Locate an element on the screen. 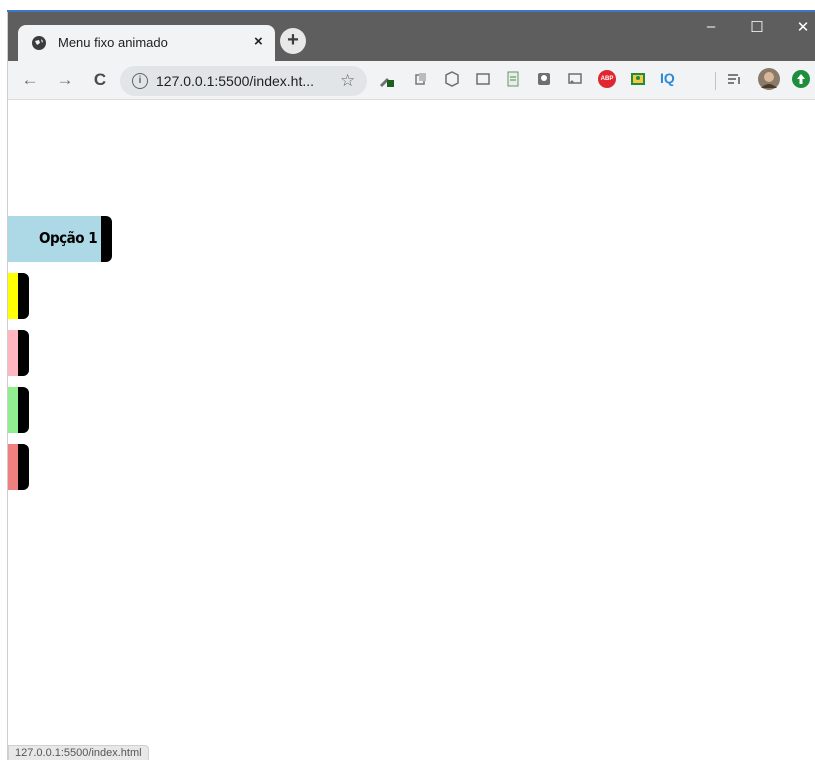 Image resolution: width=815 pixels, height=760 pixels. reload-button: C is located at coordinates (100, 80).